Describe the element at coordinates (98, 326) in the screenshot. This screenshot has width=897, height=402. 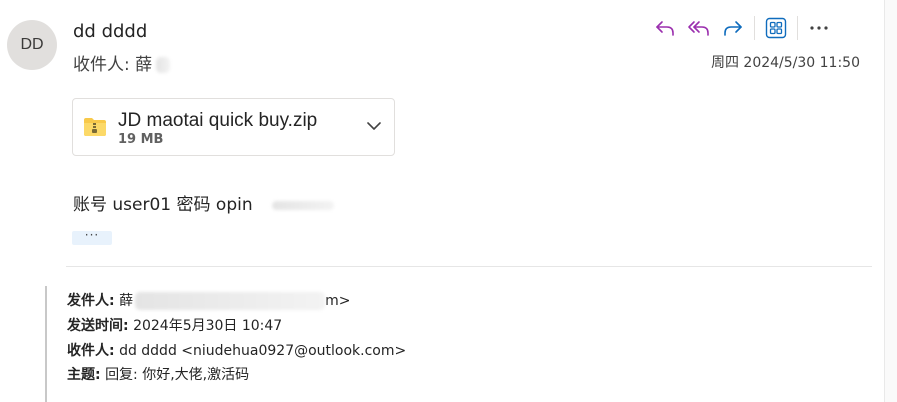
I see `quoted-sent-label: 发送时间:` at that location.